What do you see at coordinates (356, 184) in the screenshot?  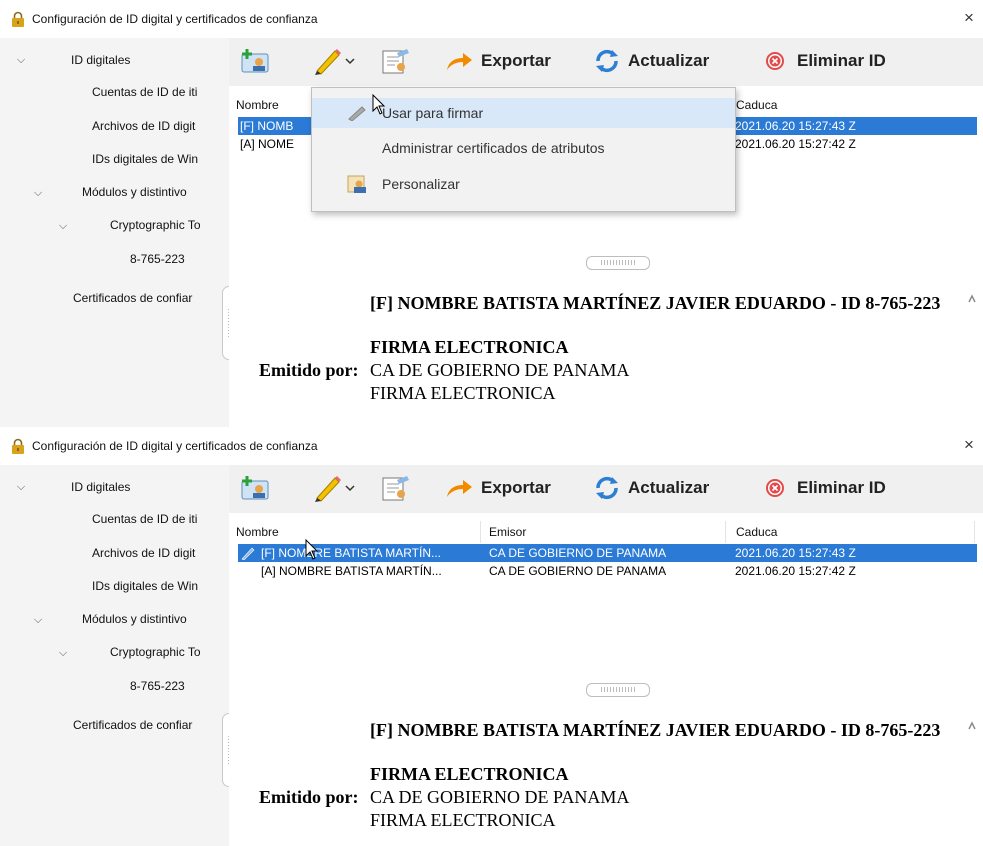 I see `personalize-icon` at bounding box center [356, 184].